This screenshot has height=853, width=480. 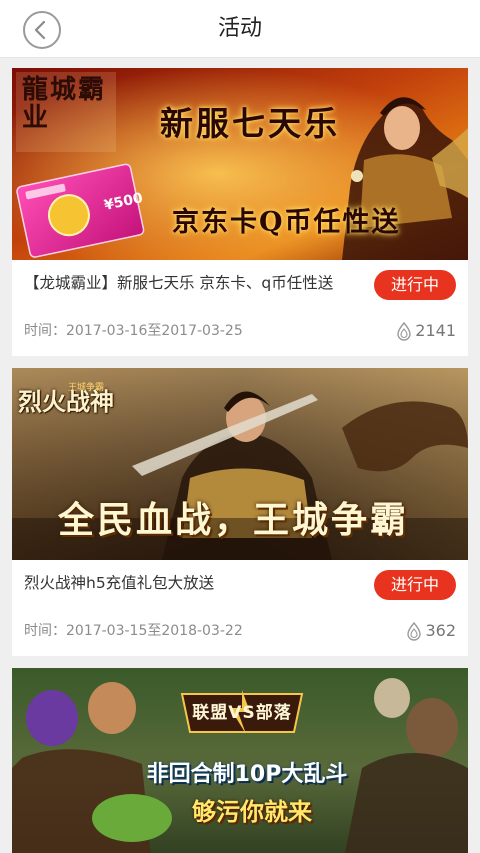 I want to click on banner-subline: 够污你就来, so click(x=252, y=812).